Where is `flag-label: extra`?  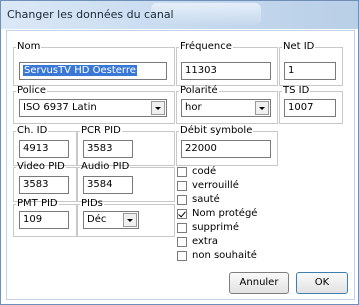 flag-label: extra is located at coordinates (205, 241).